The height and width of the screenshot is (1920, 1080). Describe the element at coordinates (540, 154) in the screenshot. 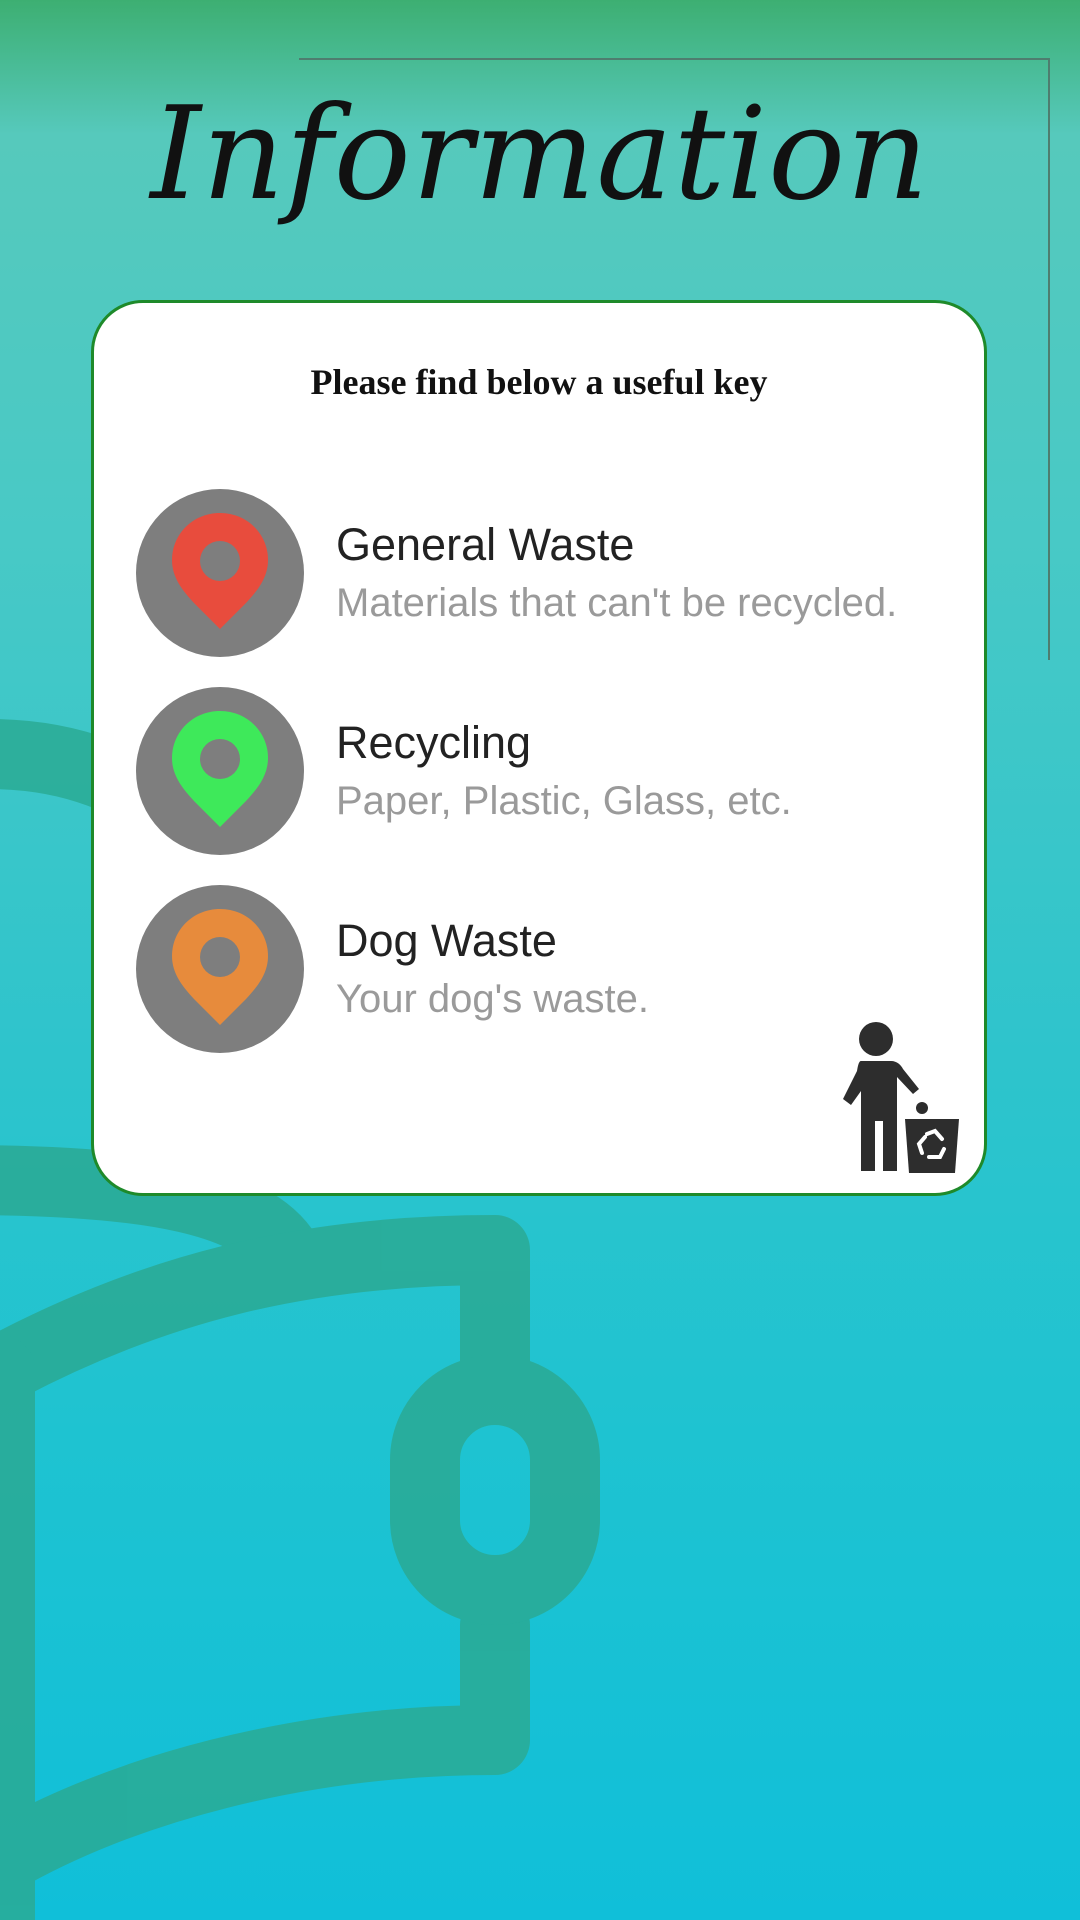

I see `page-title: Information` at that location.